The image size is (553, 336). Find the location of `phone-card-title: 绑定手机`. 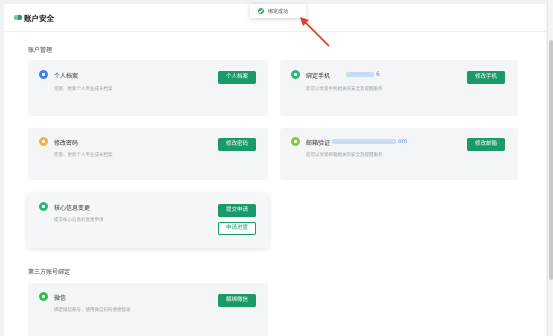

phone-card-title: 绑定手机 is located at coordinates (318, 76).